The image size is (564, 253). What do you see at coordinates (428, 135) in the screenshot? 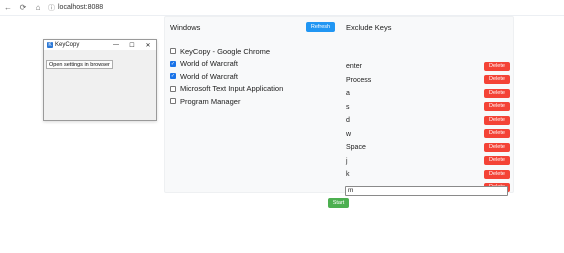
I see `exclude-key-row: w Delete` at bounding box center [428, 135].